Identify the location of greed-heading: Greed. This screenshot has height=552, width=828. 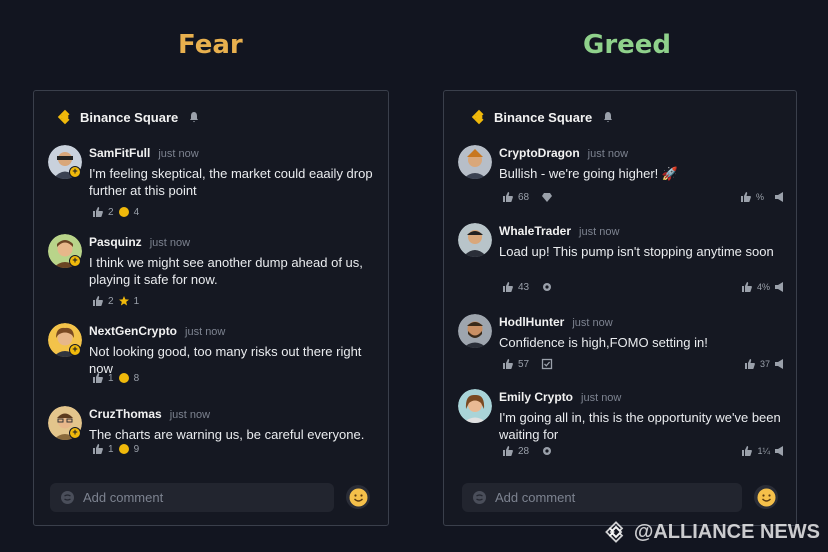
(627, 45).